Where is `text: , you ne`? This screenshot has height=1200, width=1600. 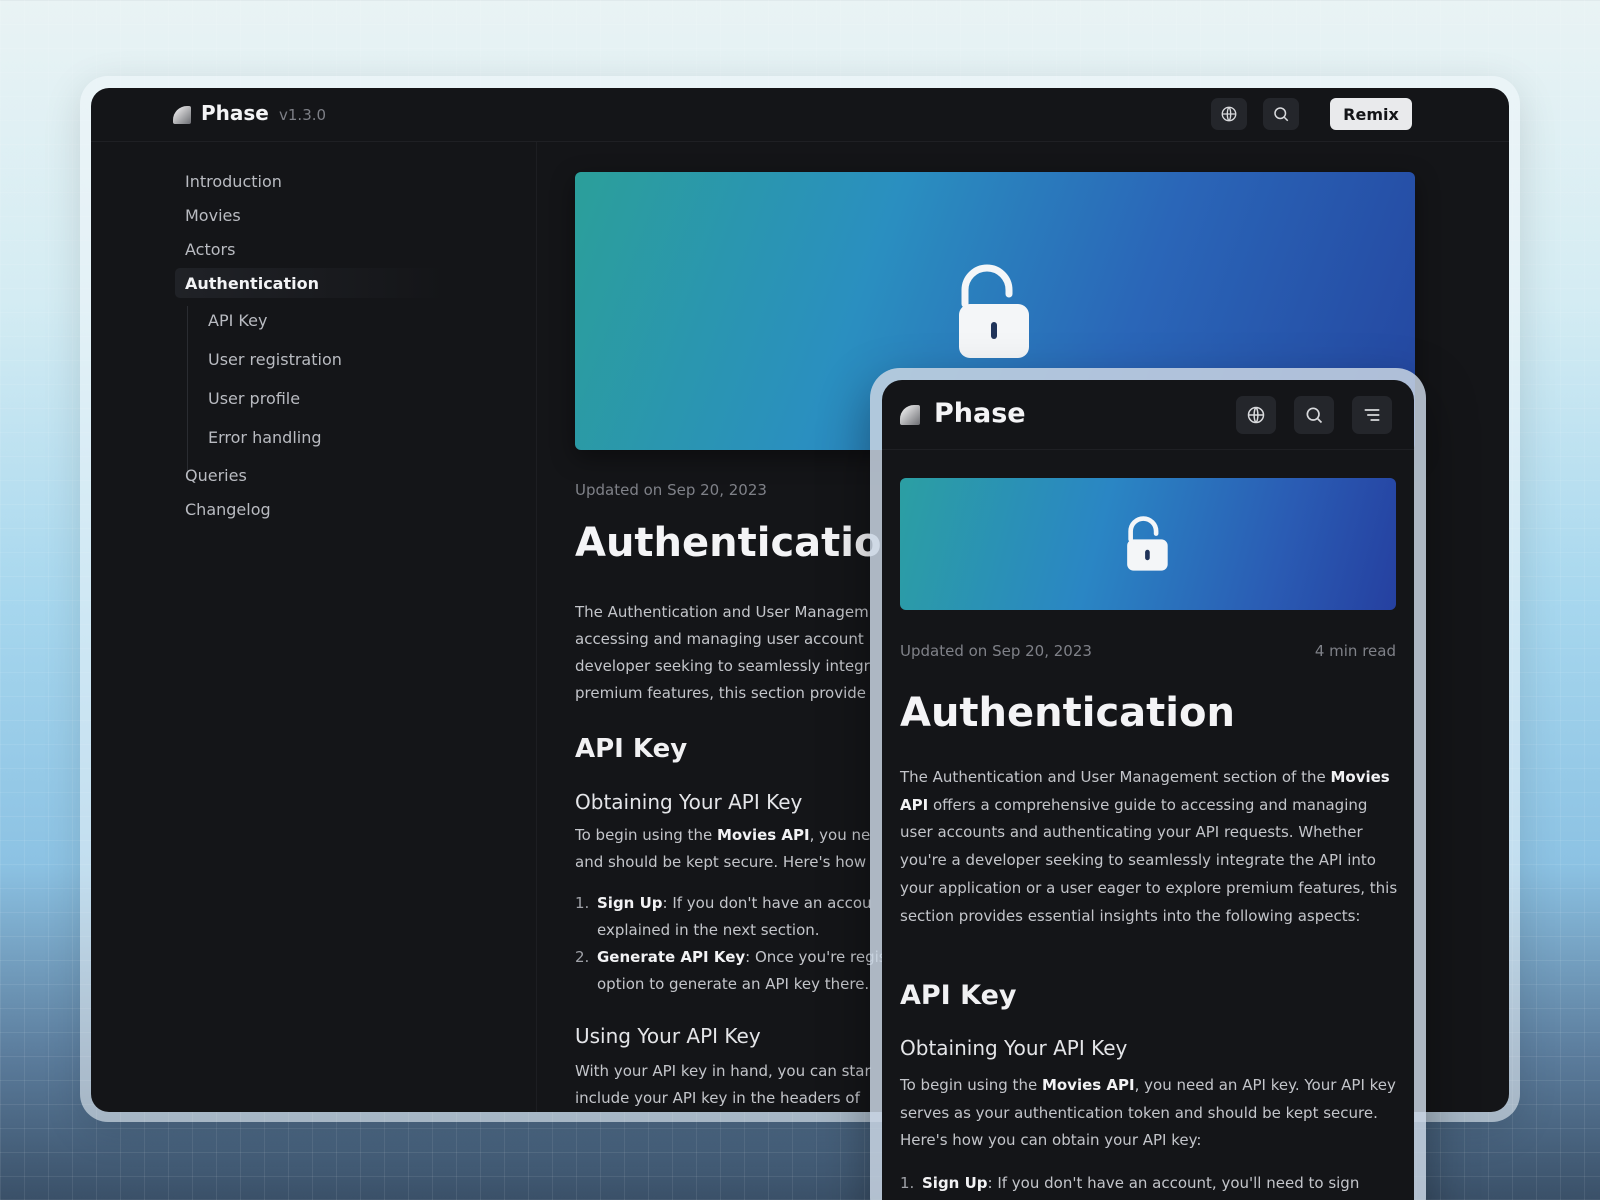 text: , you ne is located at coordinates (840, 835).